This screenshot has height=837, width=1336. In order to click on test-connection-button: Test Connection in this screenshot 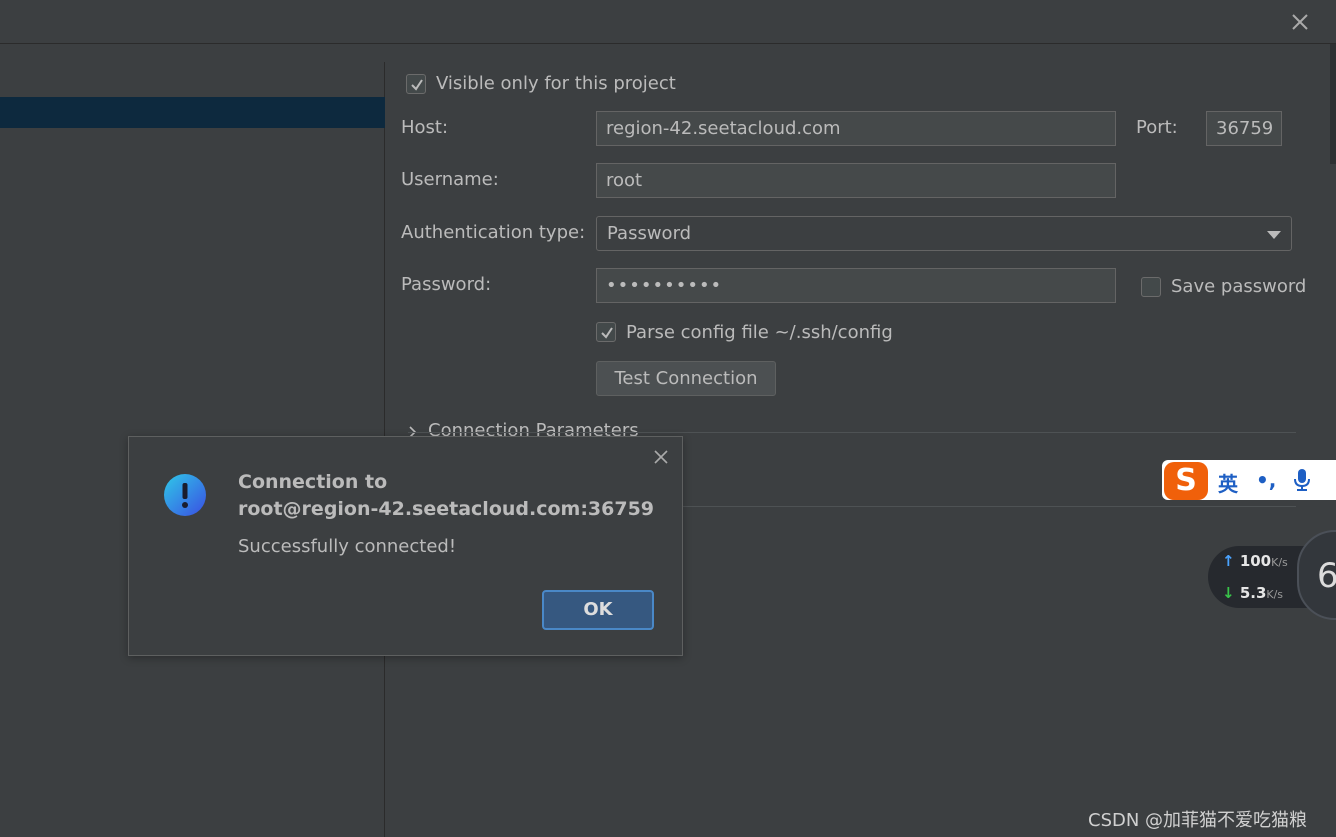, I will do `click(686, 378)`.